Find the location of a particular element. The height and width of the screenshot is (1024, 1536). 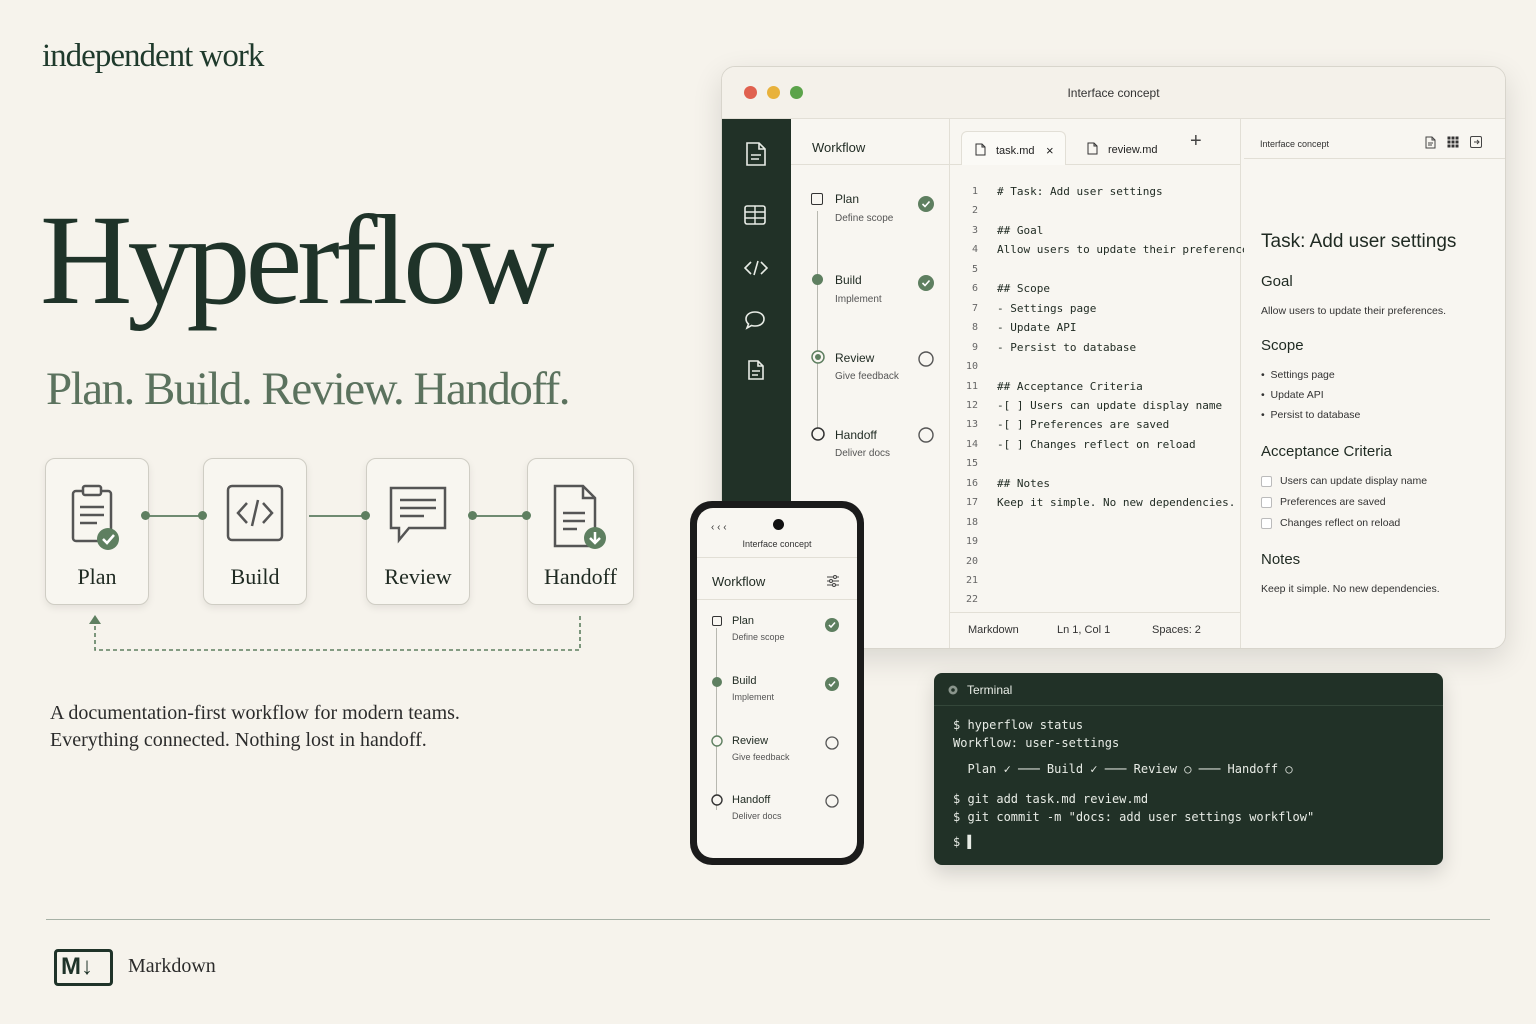

markdown-logo-text: M↓ is located at coordinates (77, 966).